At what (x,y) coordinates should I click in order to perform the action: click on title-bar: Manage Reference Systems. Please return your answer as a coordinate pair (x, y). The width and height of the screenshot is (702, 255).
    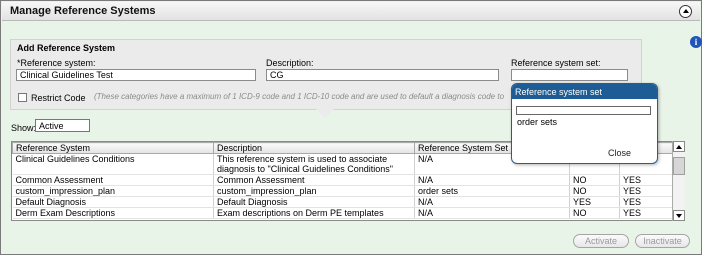
    Looking at the image, I should click on (351, 11).